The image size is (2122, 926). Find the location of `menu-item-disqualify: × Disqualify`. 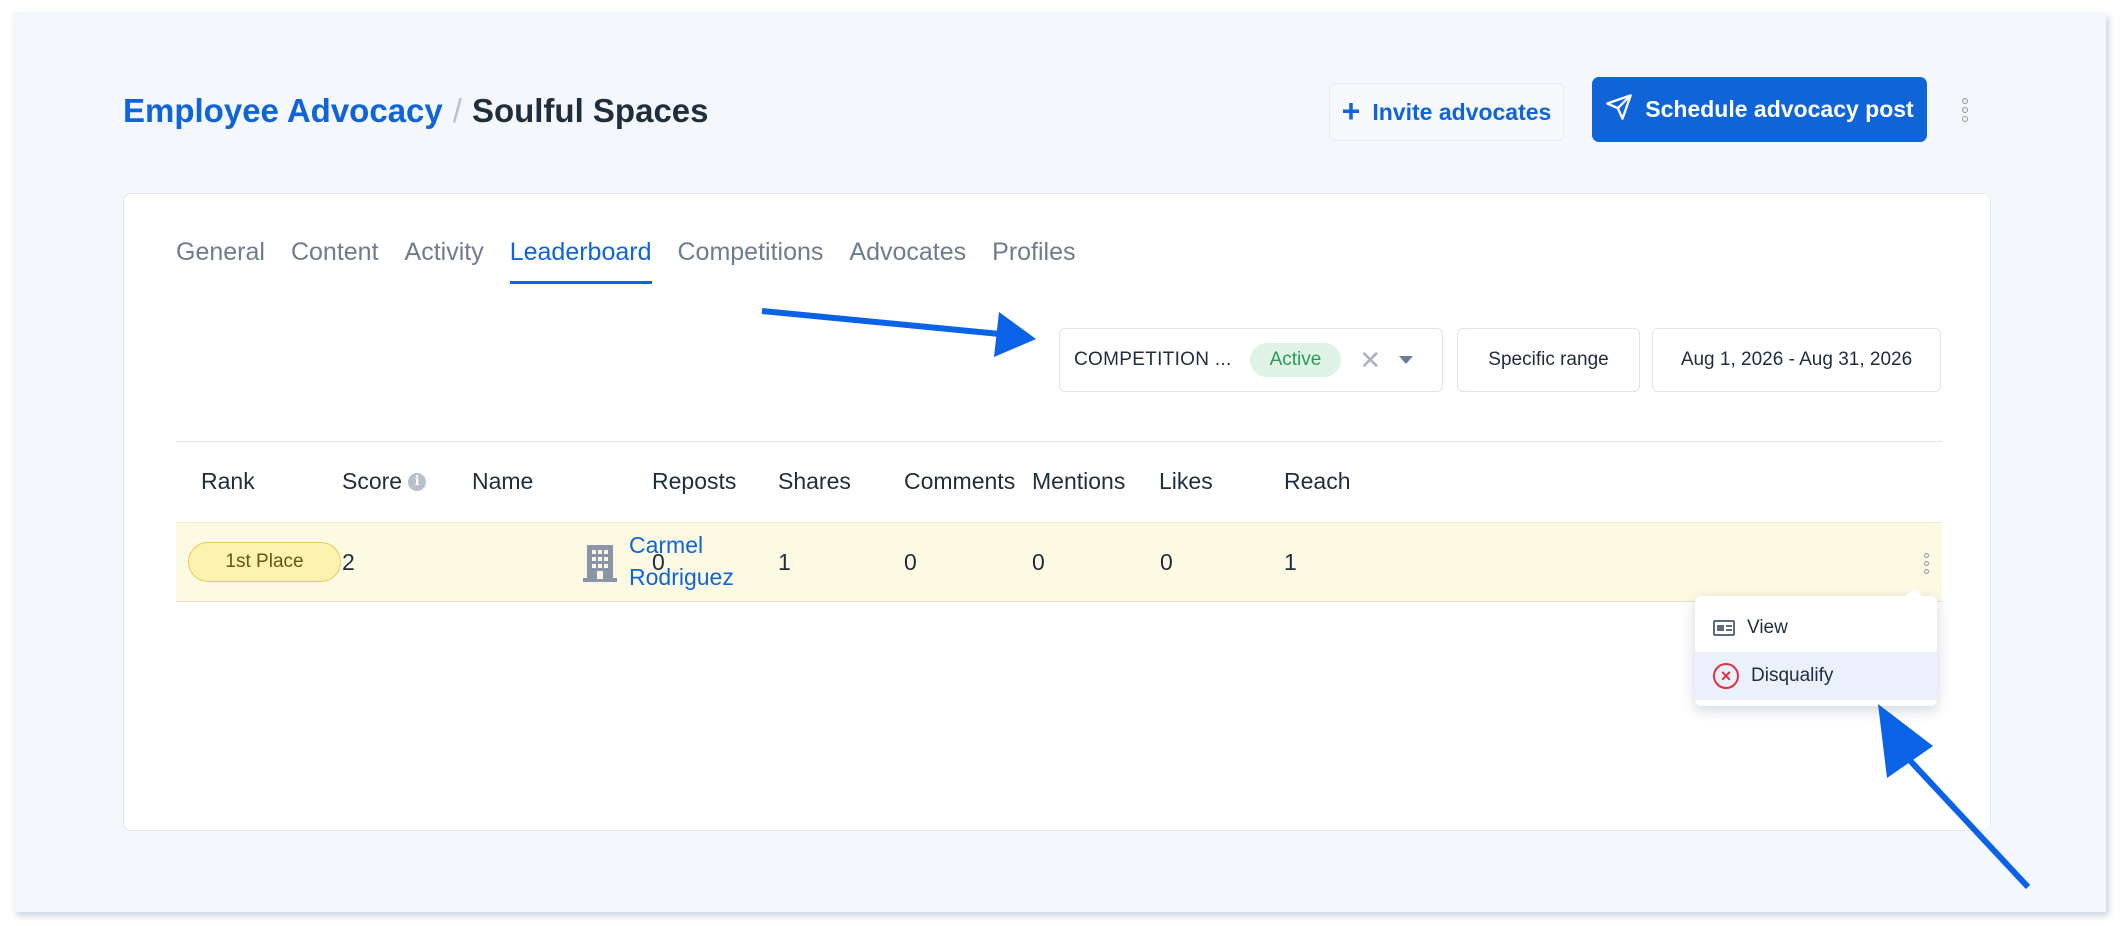

menu-item-disqualify: × Disqualify is located at coordinates (1816, 676).